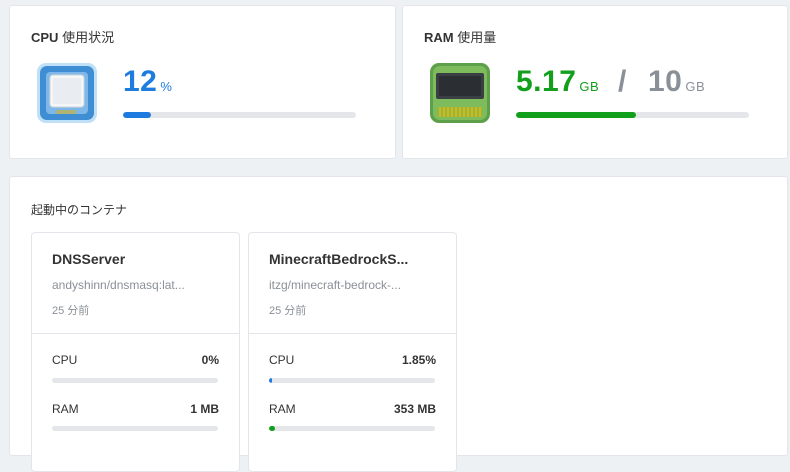 The height and width of the screenshot is (472, 790). I want to click on ram-used-display: 5.17 GB, so click(557, 82).